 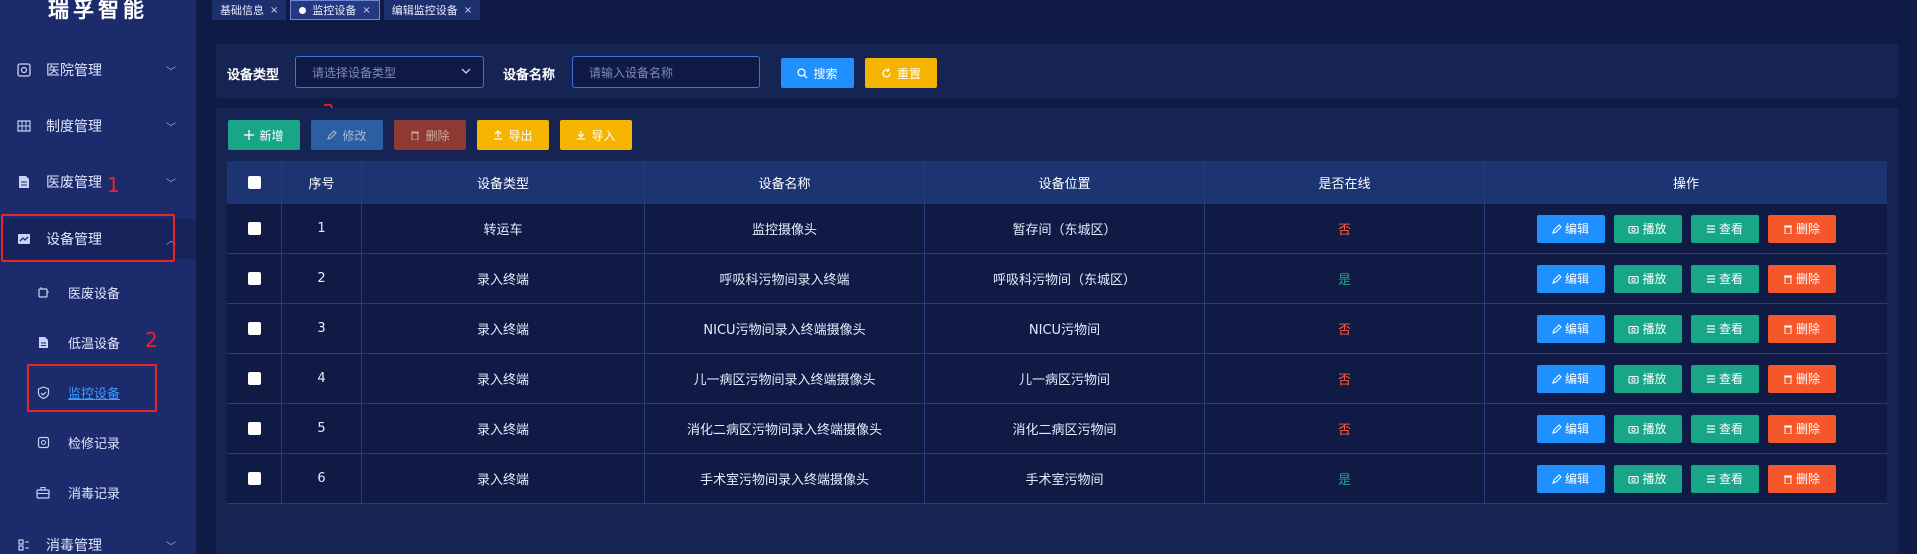 What do you see at coordinates (171, 72) in the screenshot?
I see `chevron-down-icon: ﹀` at bounding box center [171, 72].